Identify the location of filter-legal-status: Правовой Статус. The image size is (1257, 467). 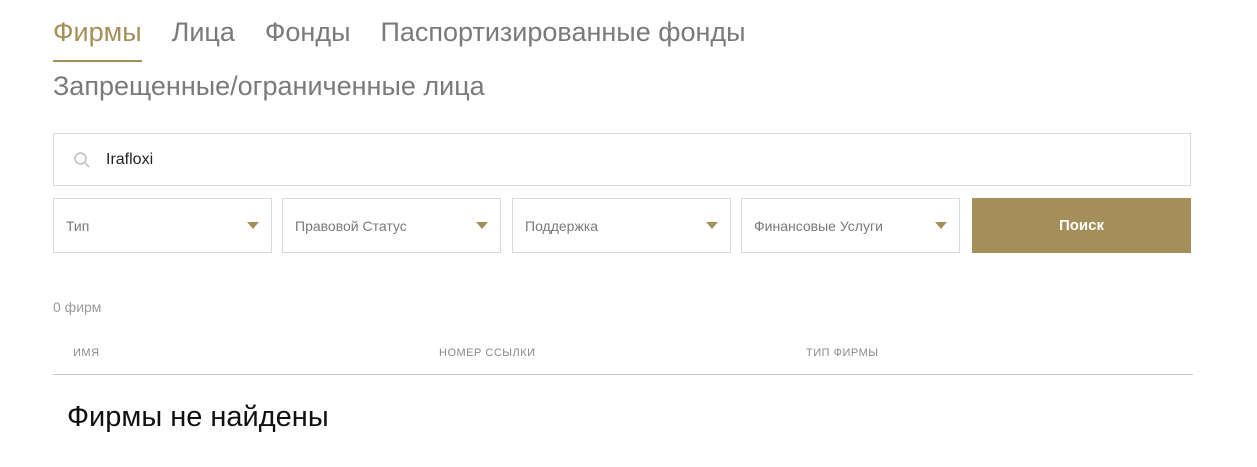
(391, 225).